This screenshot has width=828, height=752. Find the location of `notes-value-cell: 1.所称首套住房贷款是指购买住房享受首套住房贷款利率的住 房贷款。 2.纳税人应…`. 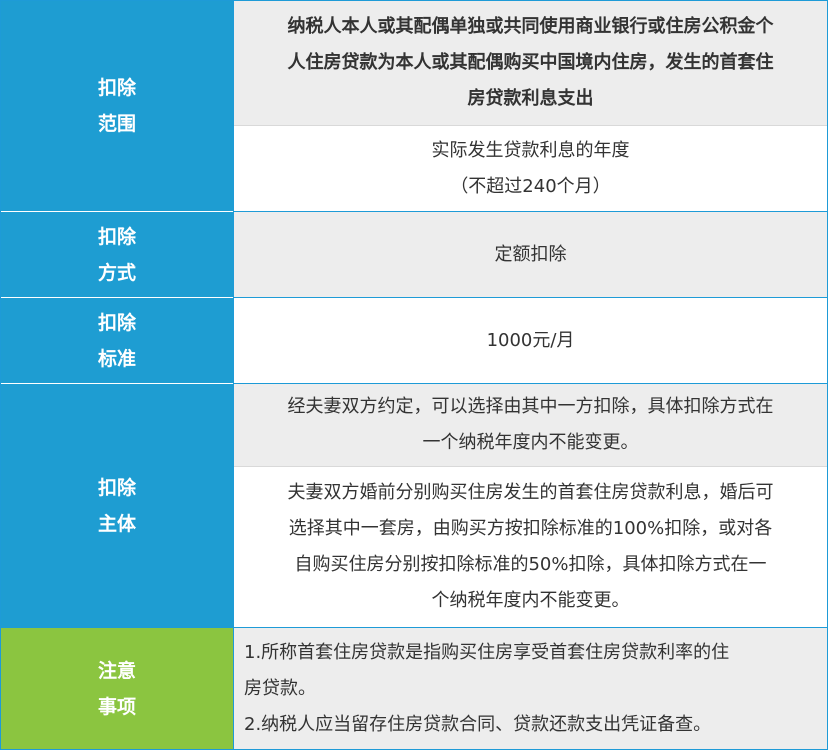

notes-value-cell: 1.所称首套住房贷款是指购买住房享受首套住房贷款利率的住 房贷款。 2.纳税人应… is located at coordinates (530, 688).